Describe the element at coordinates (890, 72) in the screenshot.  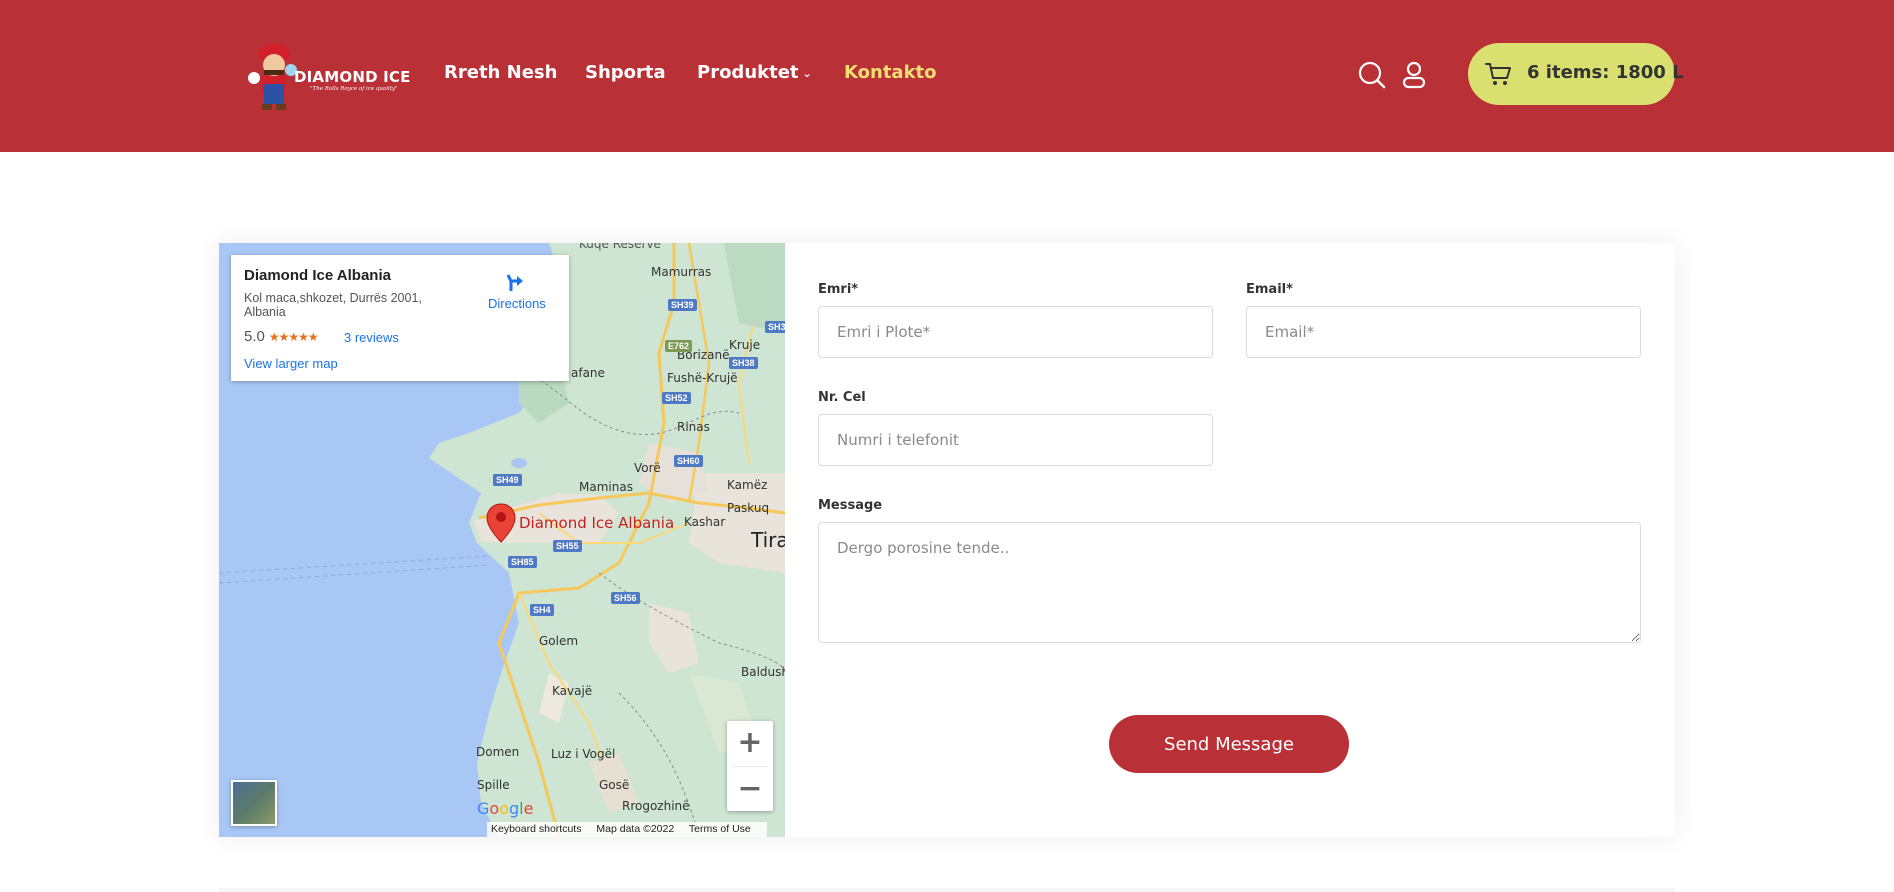
I see `nav-kontakto: Kontakto` at that location.